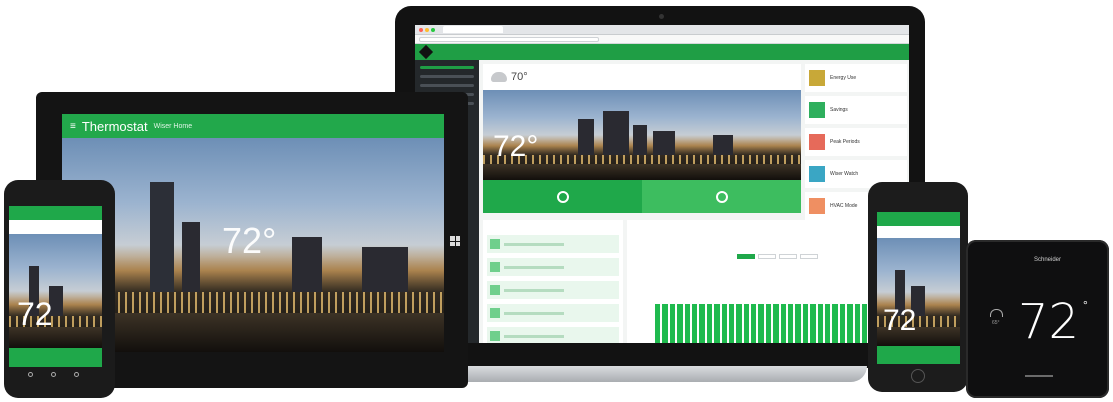  I want to click on card-title: Savings, so click(839, 110).